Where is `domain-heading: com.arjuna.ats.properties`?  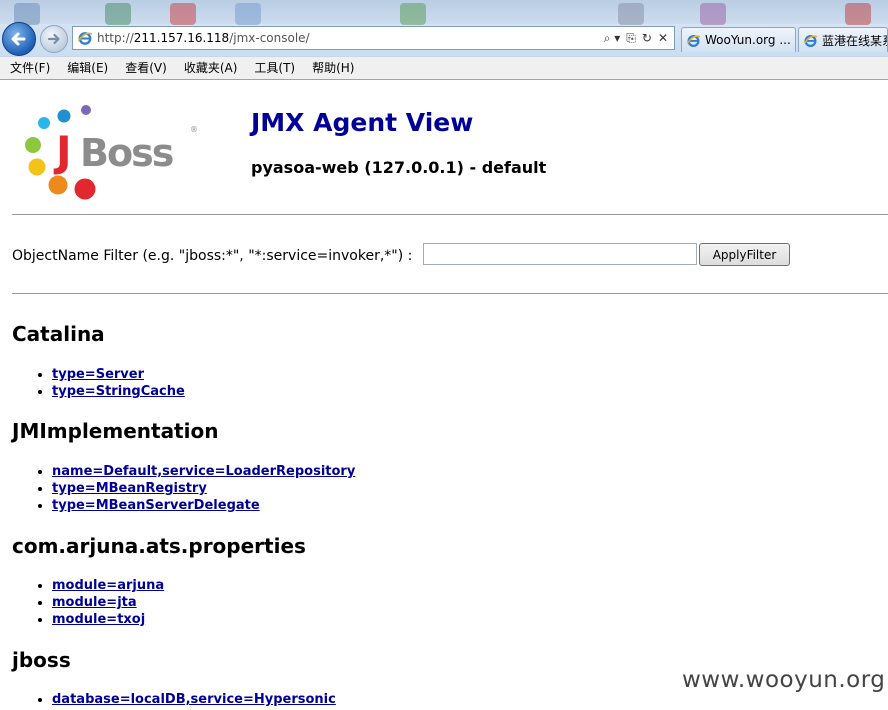
domain-heading: com.arjuna.ats.properties is located at coordinates (159, 546).